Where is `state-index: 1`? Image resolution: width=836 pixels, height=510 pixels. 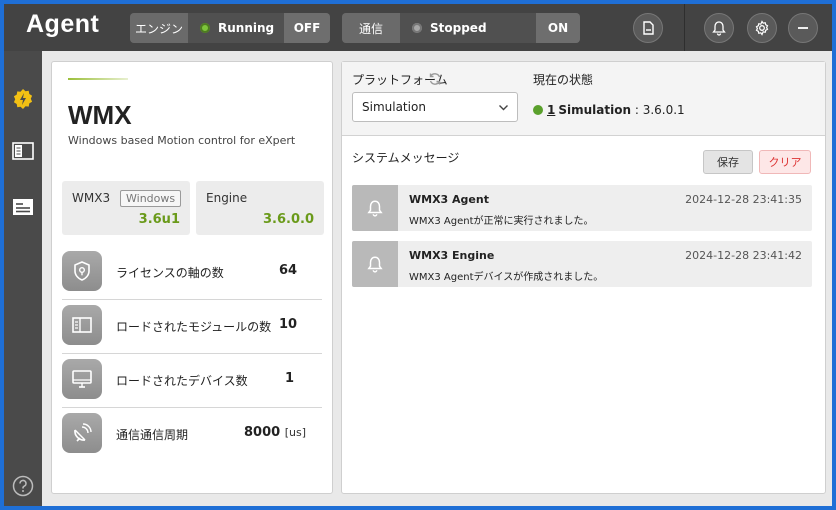
state-index: 1 is located at coordinates (551, 110).